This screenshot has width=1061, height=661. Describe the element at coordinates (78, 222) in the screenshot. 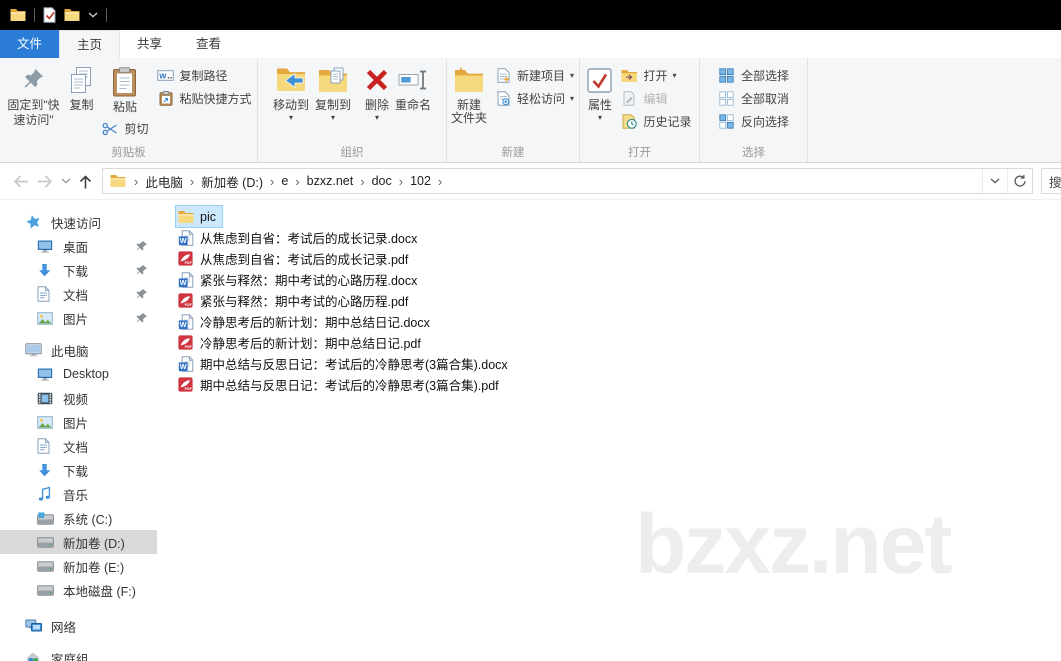

I see `sidebar-item-quick-access: 快速访问` at that location.